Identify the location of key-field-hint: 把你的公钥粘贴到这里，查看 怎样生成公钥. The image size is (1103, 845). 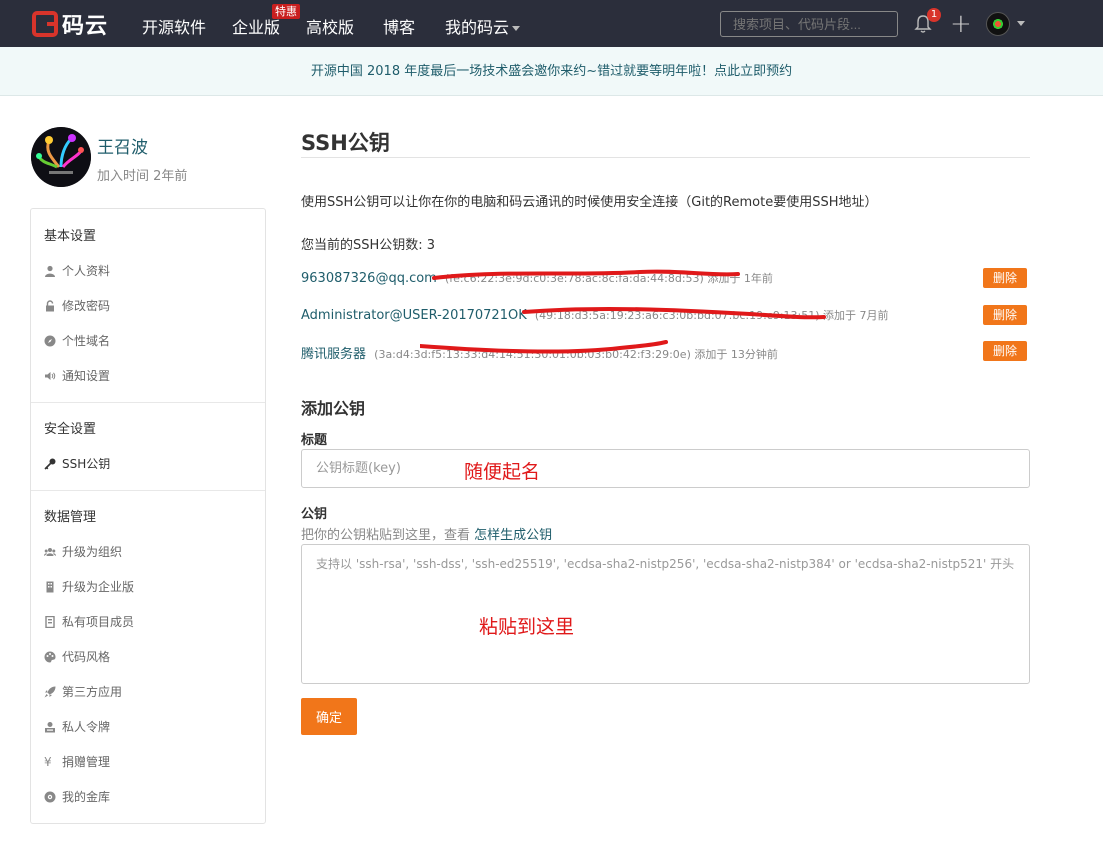
(426, 533).